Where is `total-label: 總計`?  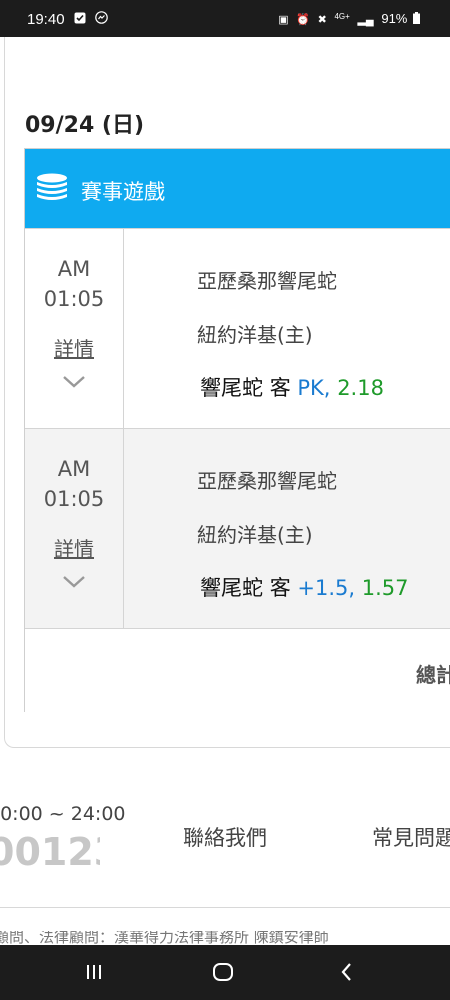
total-label: 總計 is located at coordinates (433, 675).